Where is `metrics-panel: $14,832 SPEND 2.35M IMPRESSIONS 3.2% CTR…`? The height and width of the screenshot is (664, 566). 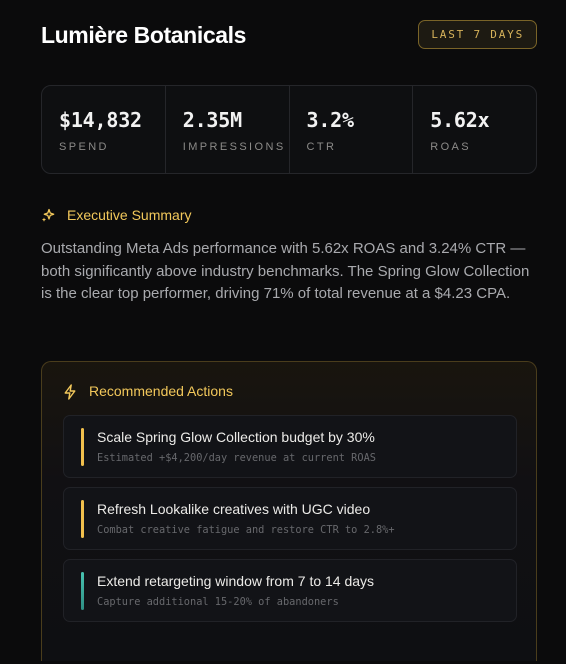 metrics-panel: $14,832 SPEND 2.35M IMPRESSIONS 3.2% CTR… is located at coordinates (289, 129).